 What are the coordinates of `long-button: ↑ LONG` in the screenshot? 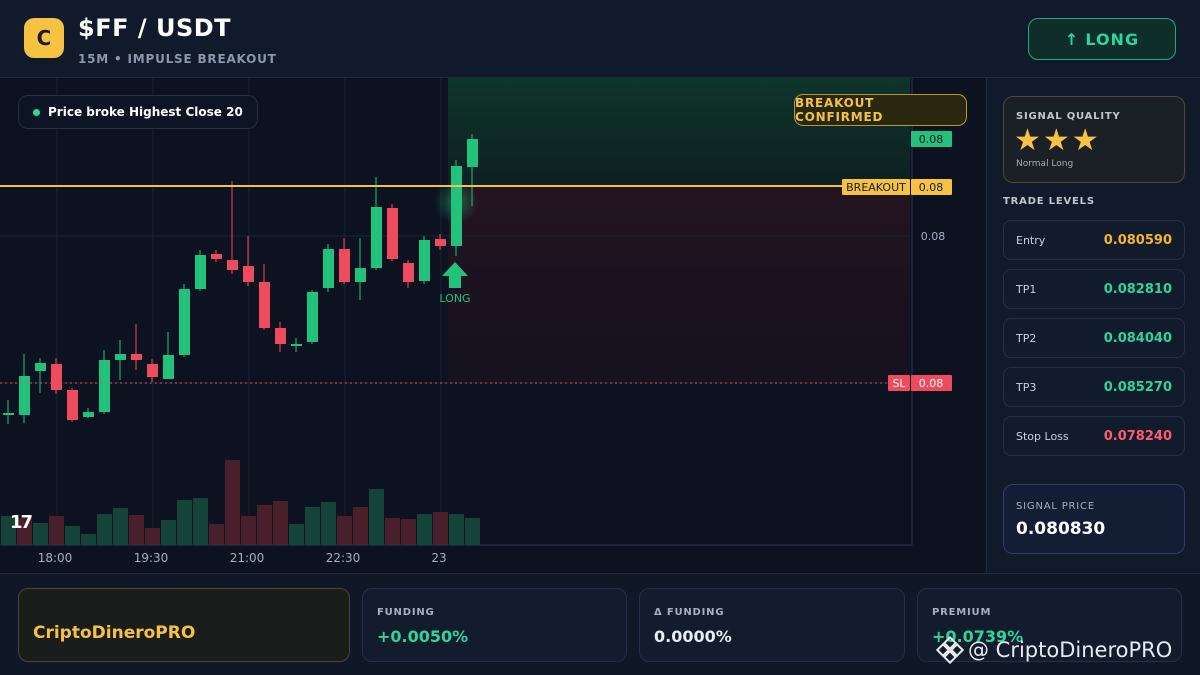 It's located at (1102, 39).